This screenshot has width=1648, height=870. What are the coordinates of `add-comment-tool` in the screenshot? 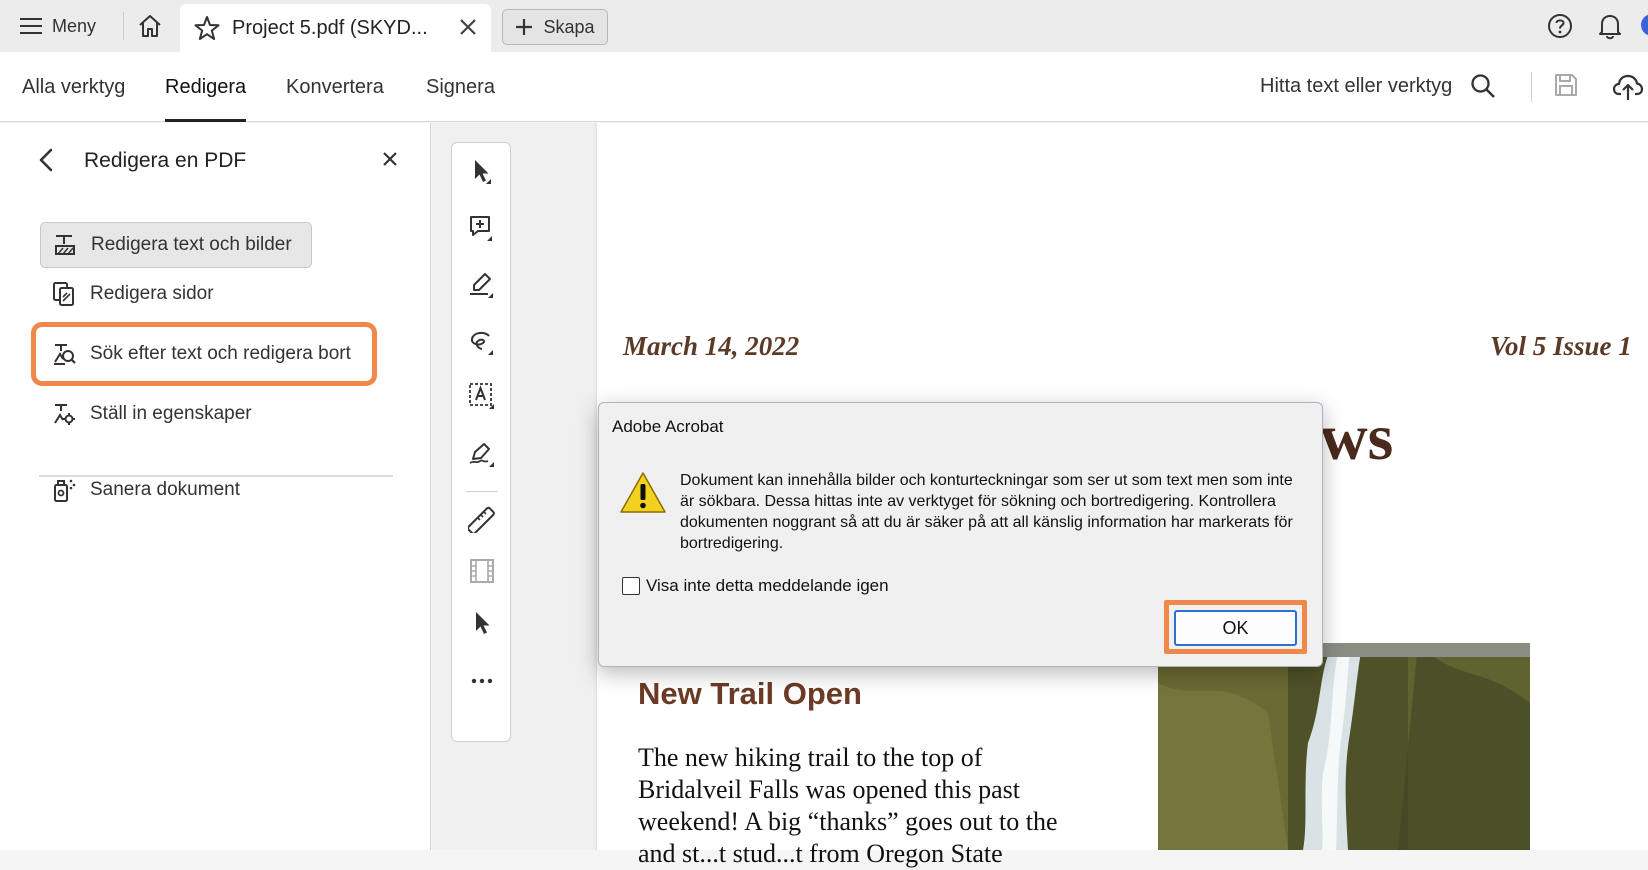 It's located at (482, 228).